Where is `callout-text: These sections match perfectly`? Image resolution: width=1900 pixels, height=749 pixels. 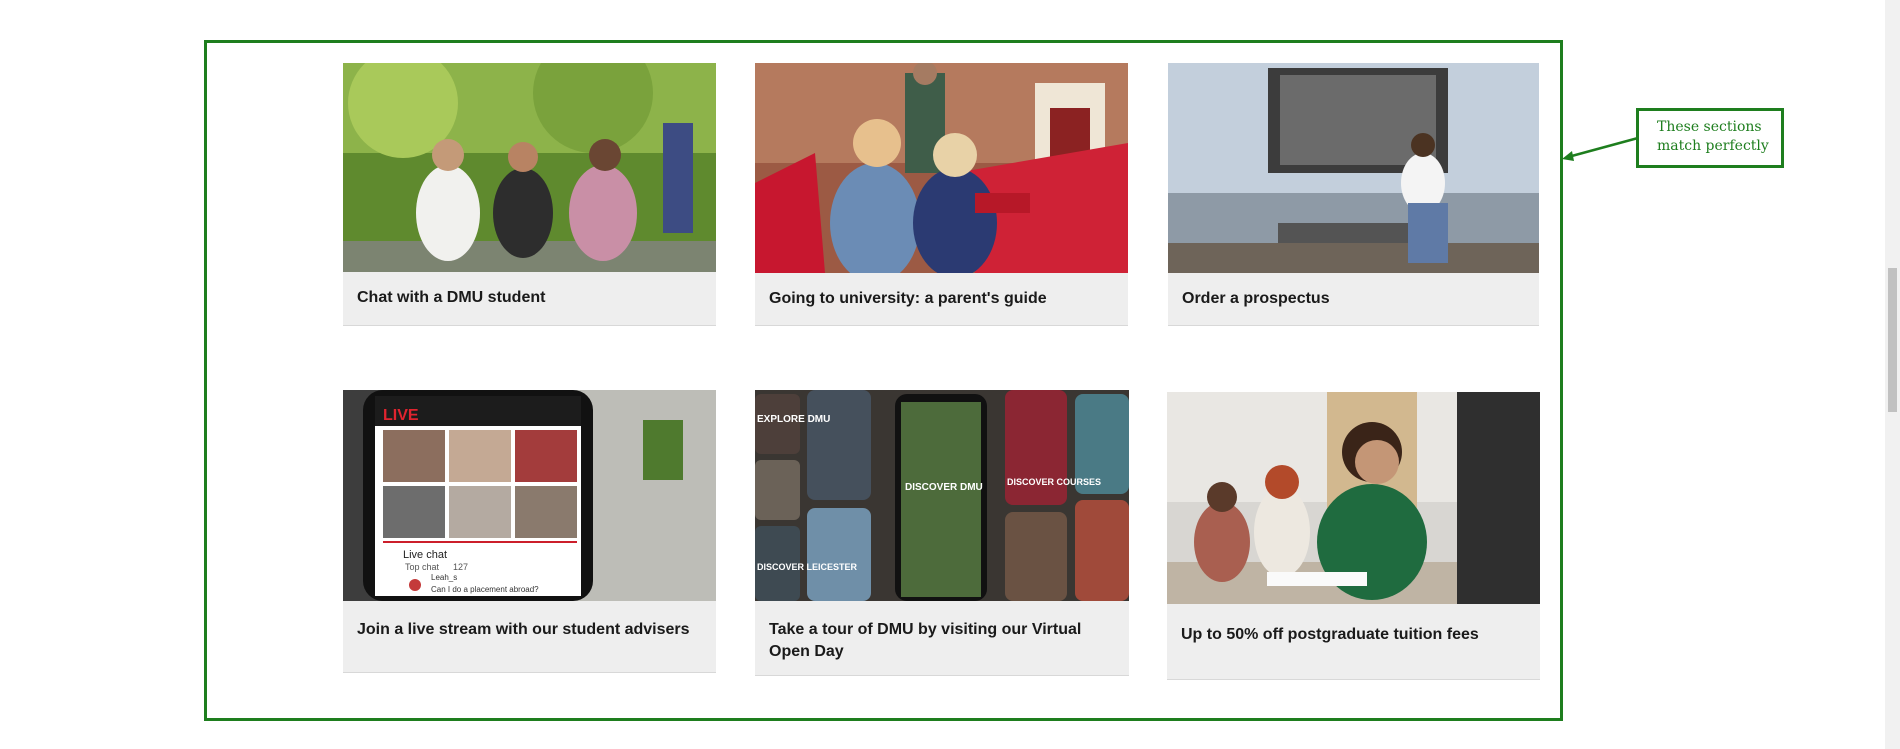
callout-text: These sections match perfectly is located at coordinates (1713, 136).